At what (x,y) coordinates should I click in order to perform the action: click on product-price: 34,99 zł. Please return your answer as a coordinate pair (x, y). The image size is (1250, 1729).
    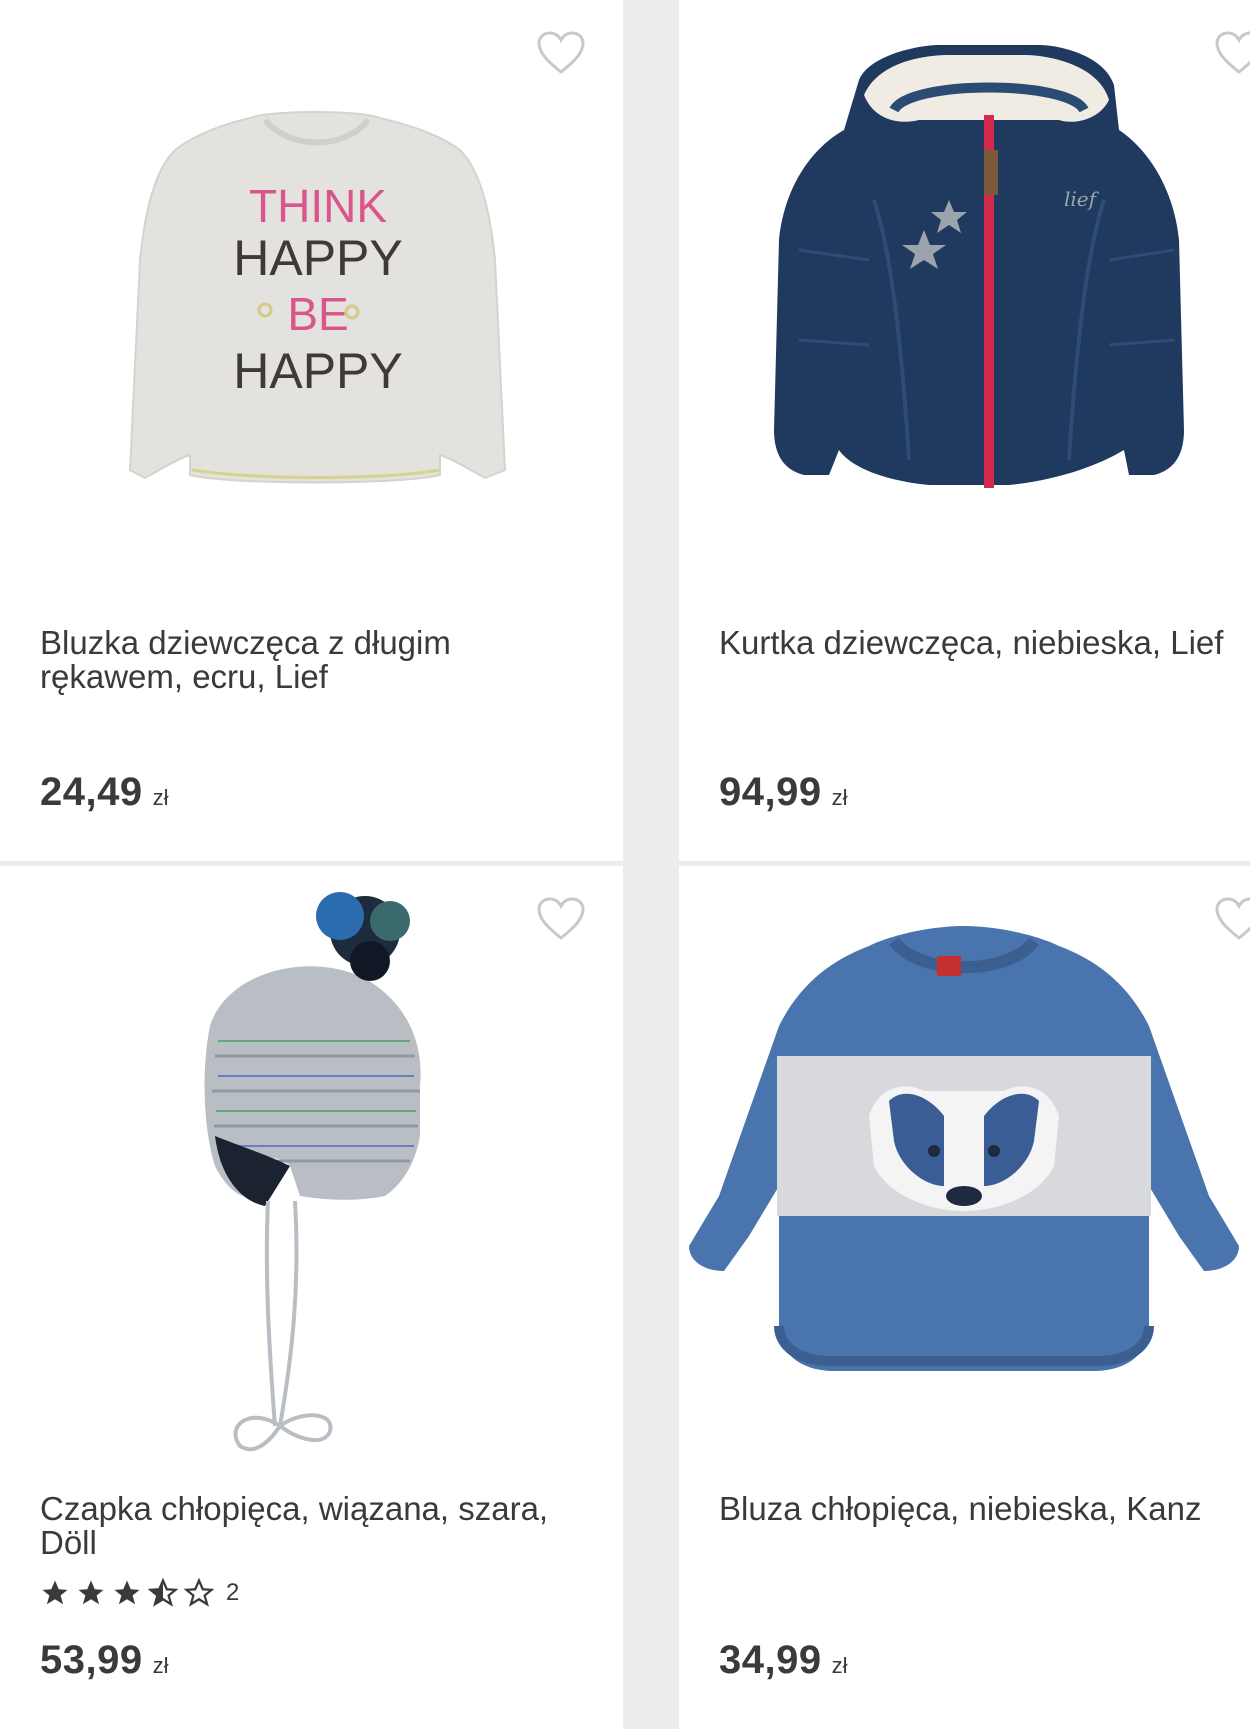
    Looking at the image, I should click on (783, 1660).